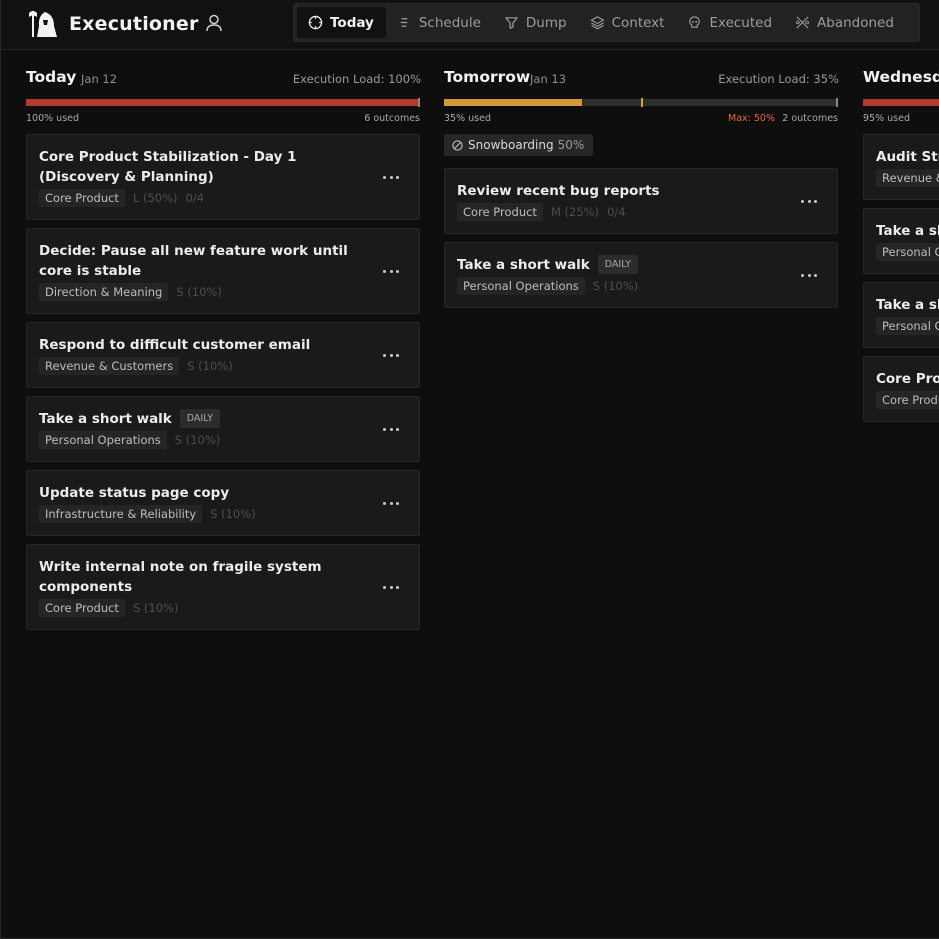 Image resolution: width=939 pixels, height=939 pixels. Describe the element at coordinates (751, 118) in the screenshot. I see `max-load-label: Max: 50%` at that location.